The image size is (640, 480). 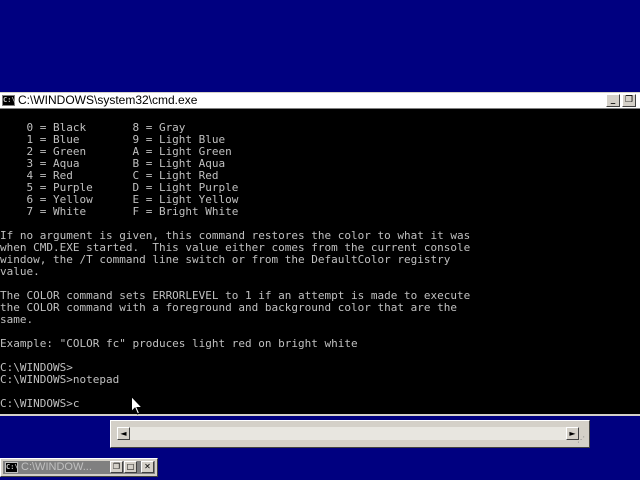 I want to click on mouse-pointer-icon, so click(x=137, y=405).